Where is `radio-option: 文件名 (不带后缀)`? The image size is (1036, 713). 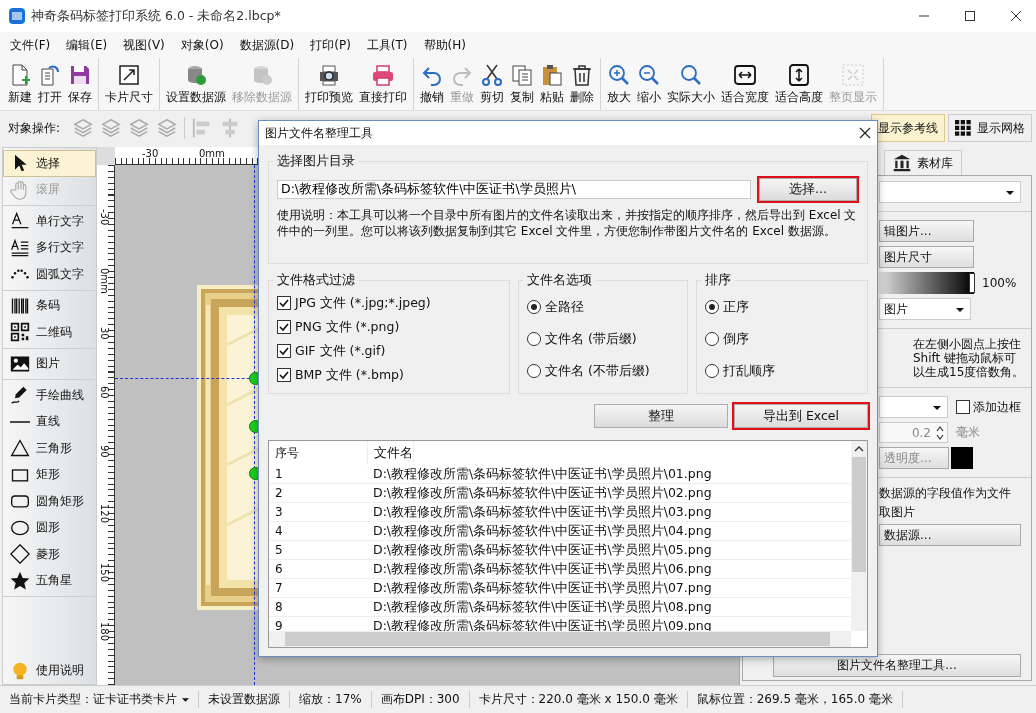
radio-option: 文件名 (不带后缀) is located at coordinates (603, 371).